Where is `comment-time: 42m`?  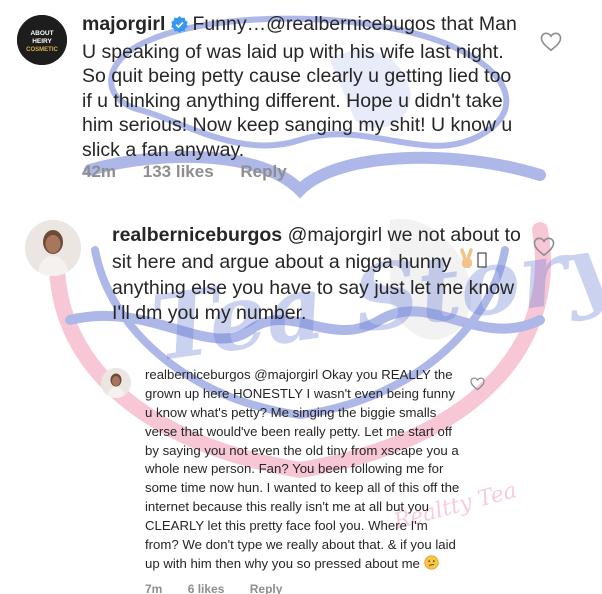
comment-time: 42m is located at coordinates (99, 171).